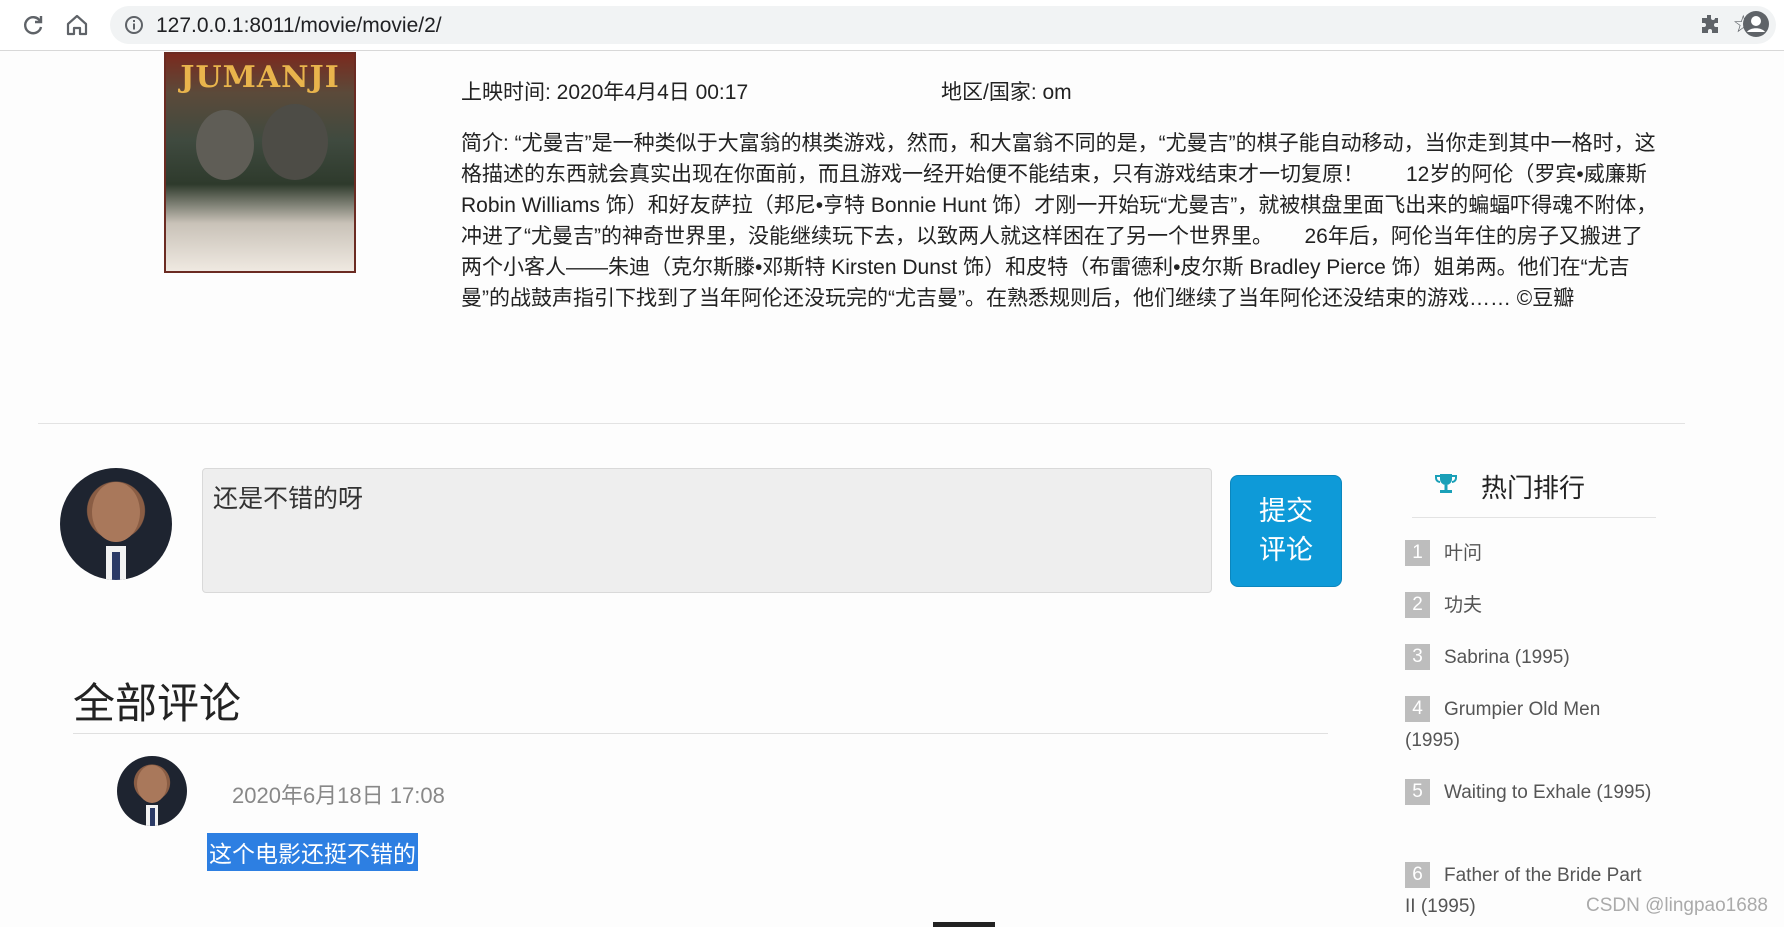  I want to click on avatar, so click(116, 524).